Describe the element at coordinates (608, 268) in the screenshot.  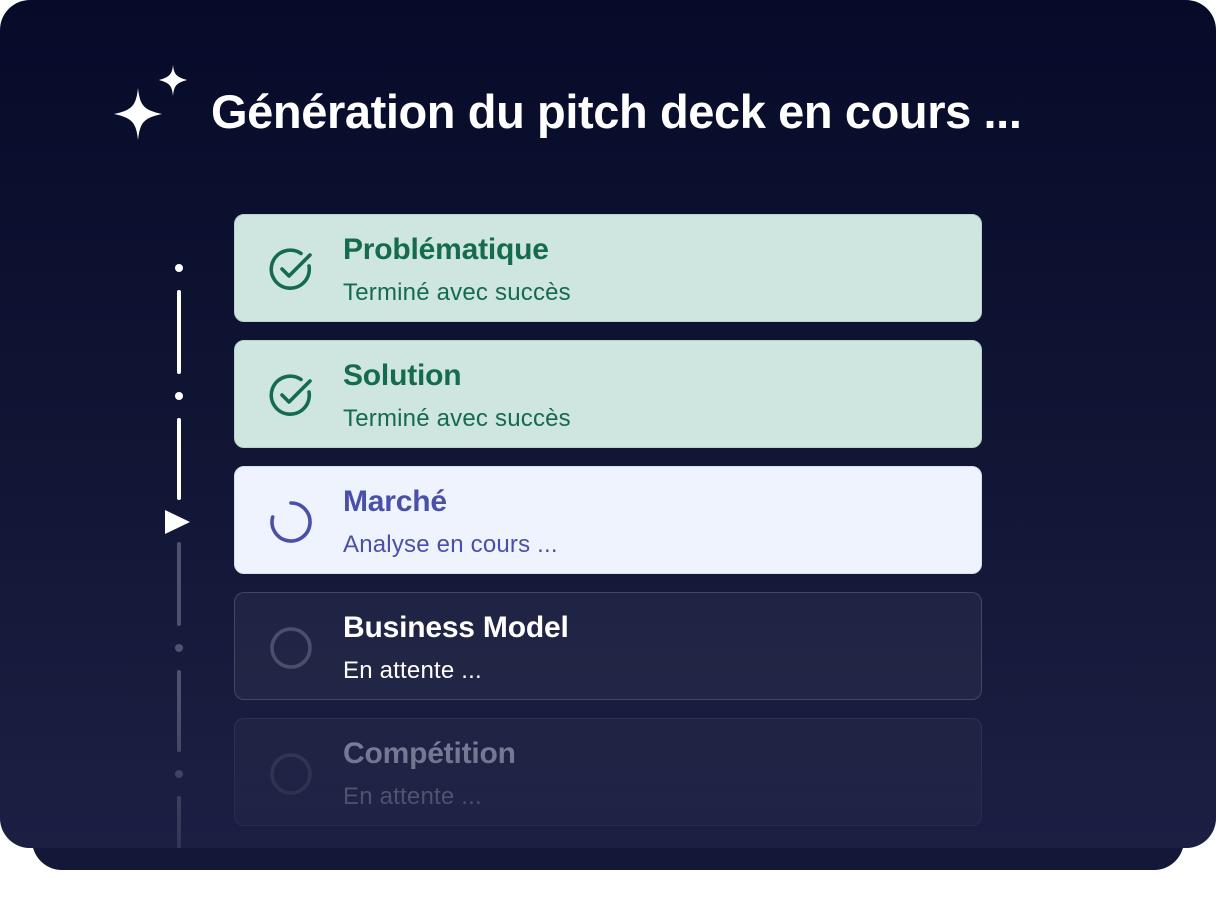
I see `step-card-problematique: Problématique Terminé avec succès` at that location.